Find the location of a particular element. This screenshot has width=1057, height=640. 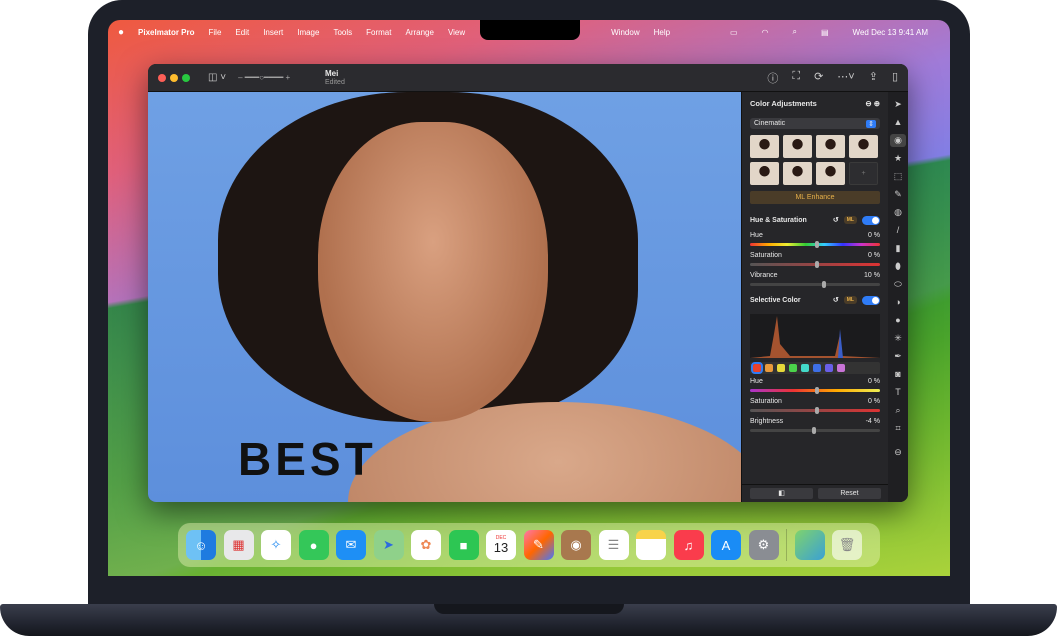

close-button is located at coordinates (162, 77).